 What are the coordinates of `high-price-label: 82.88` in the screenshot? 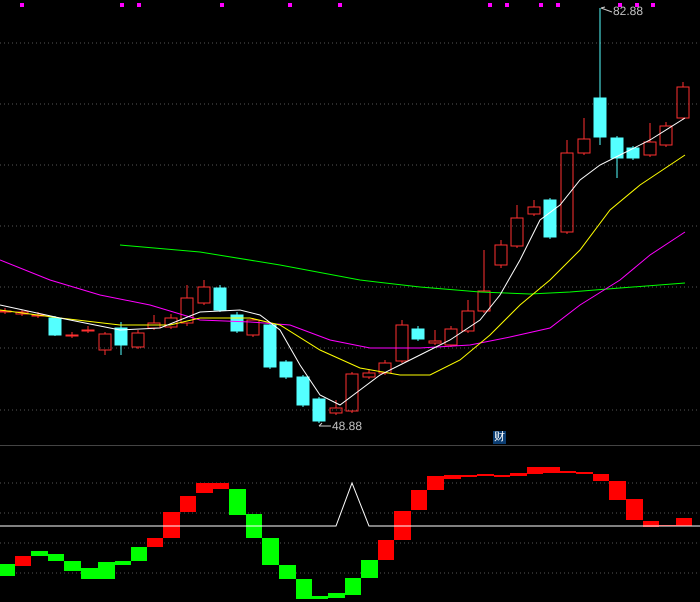 It's located at (628, 11).